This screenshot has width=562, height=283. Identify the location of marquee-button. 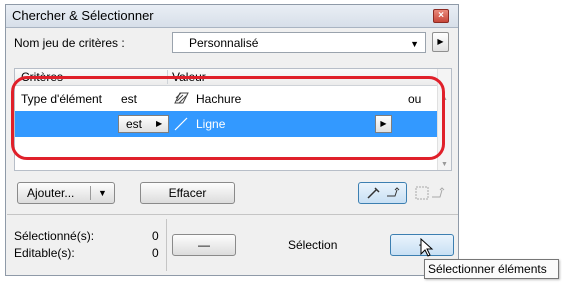
(430, 193).